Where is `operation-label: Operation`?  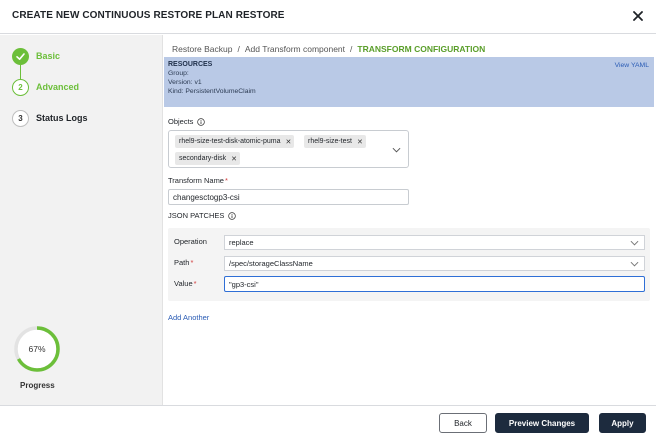
operation-label: Operation is located at coordinates (190, 241).